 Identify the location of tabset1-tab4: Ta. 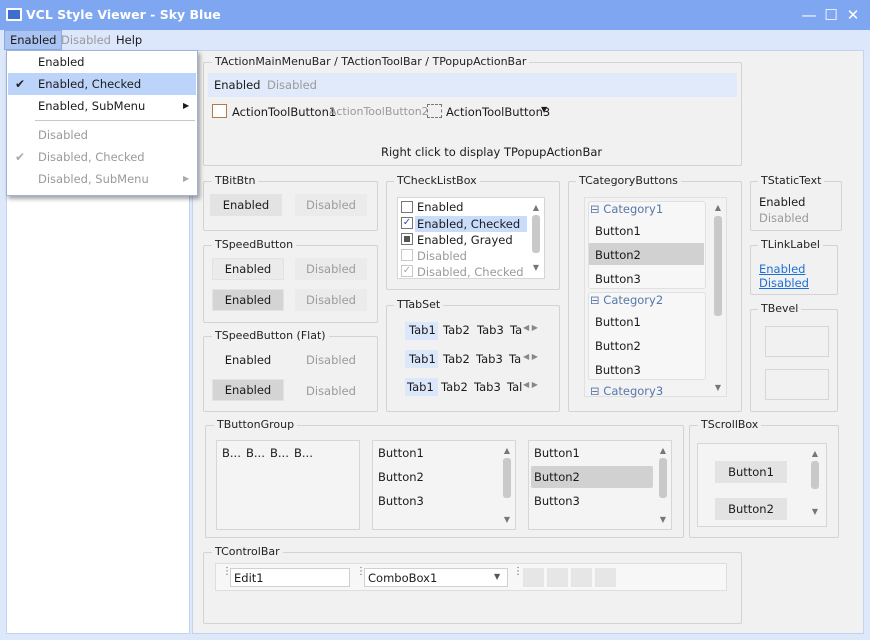
(516, 330).